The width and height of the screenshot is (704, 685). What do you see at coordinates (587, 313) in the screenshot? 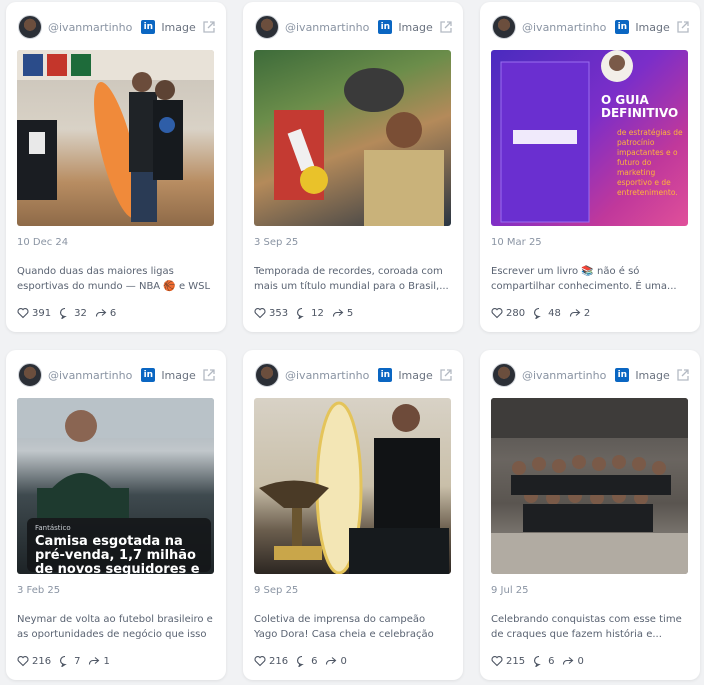
I see `shares-count: 2` at bounding box center [587, 313].